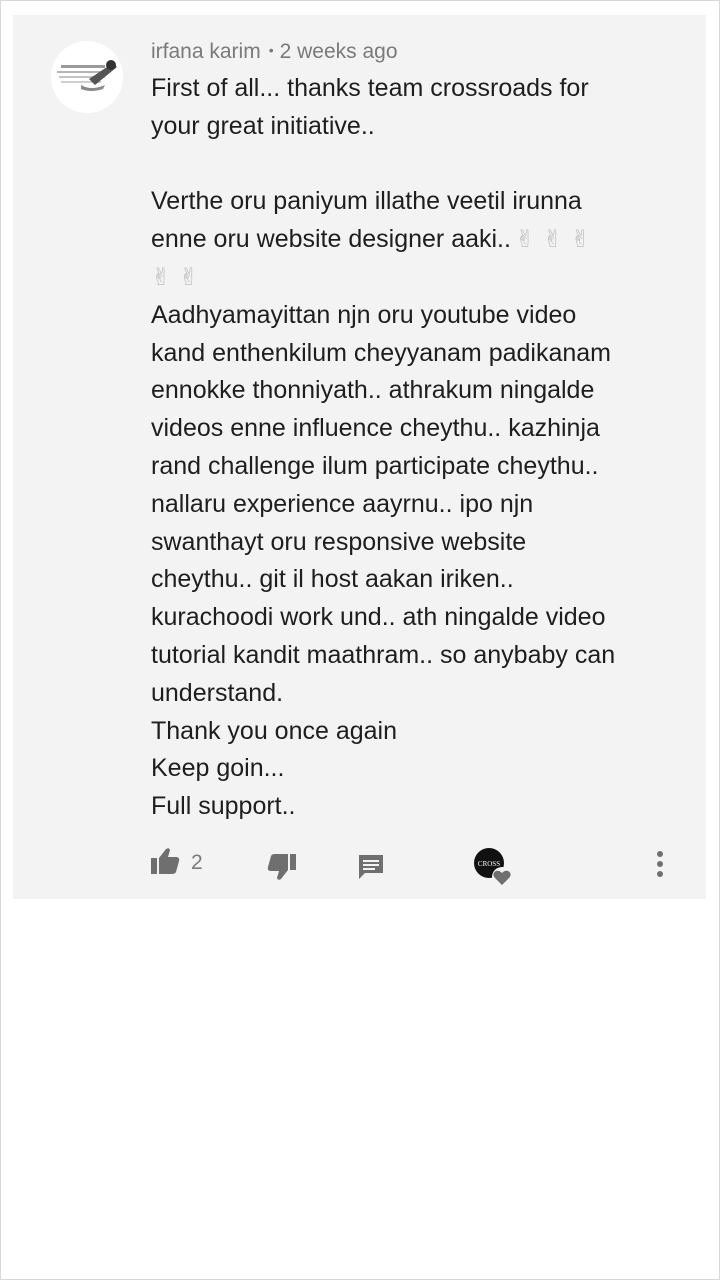 Image resolution: width=720 pixels, height=1280 pixels. Describe the element at coordinates (223, 806) in the screenshot. I see `comment-line: Full support..` at that location.